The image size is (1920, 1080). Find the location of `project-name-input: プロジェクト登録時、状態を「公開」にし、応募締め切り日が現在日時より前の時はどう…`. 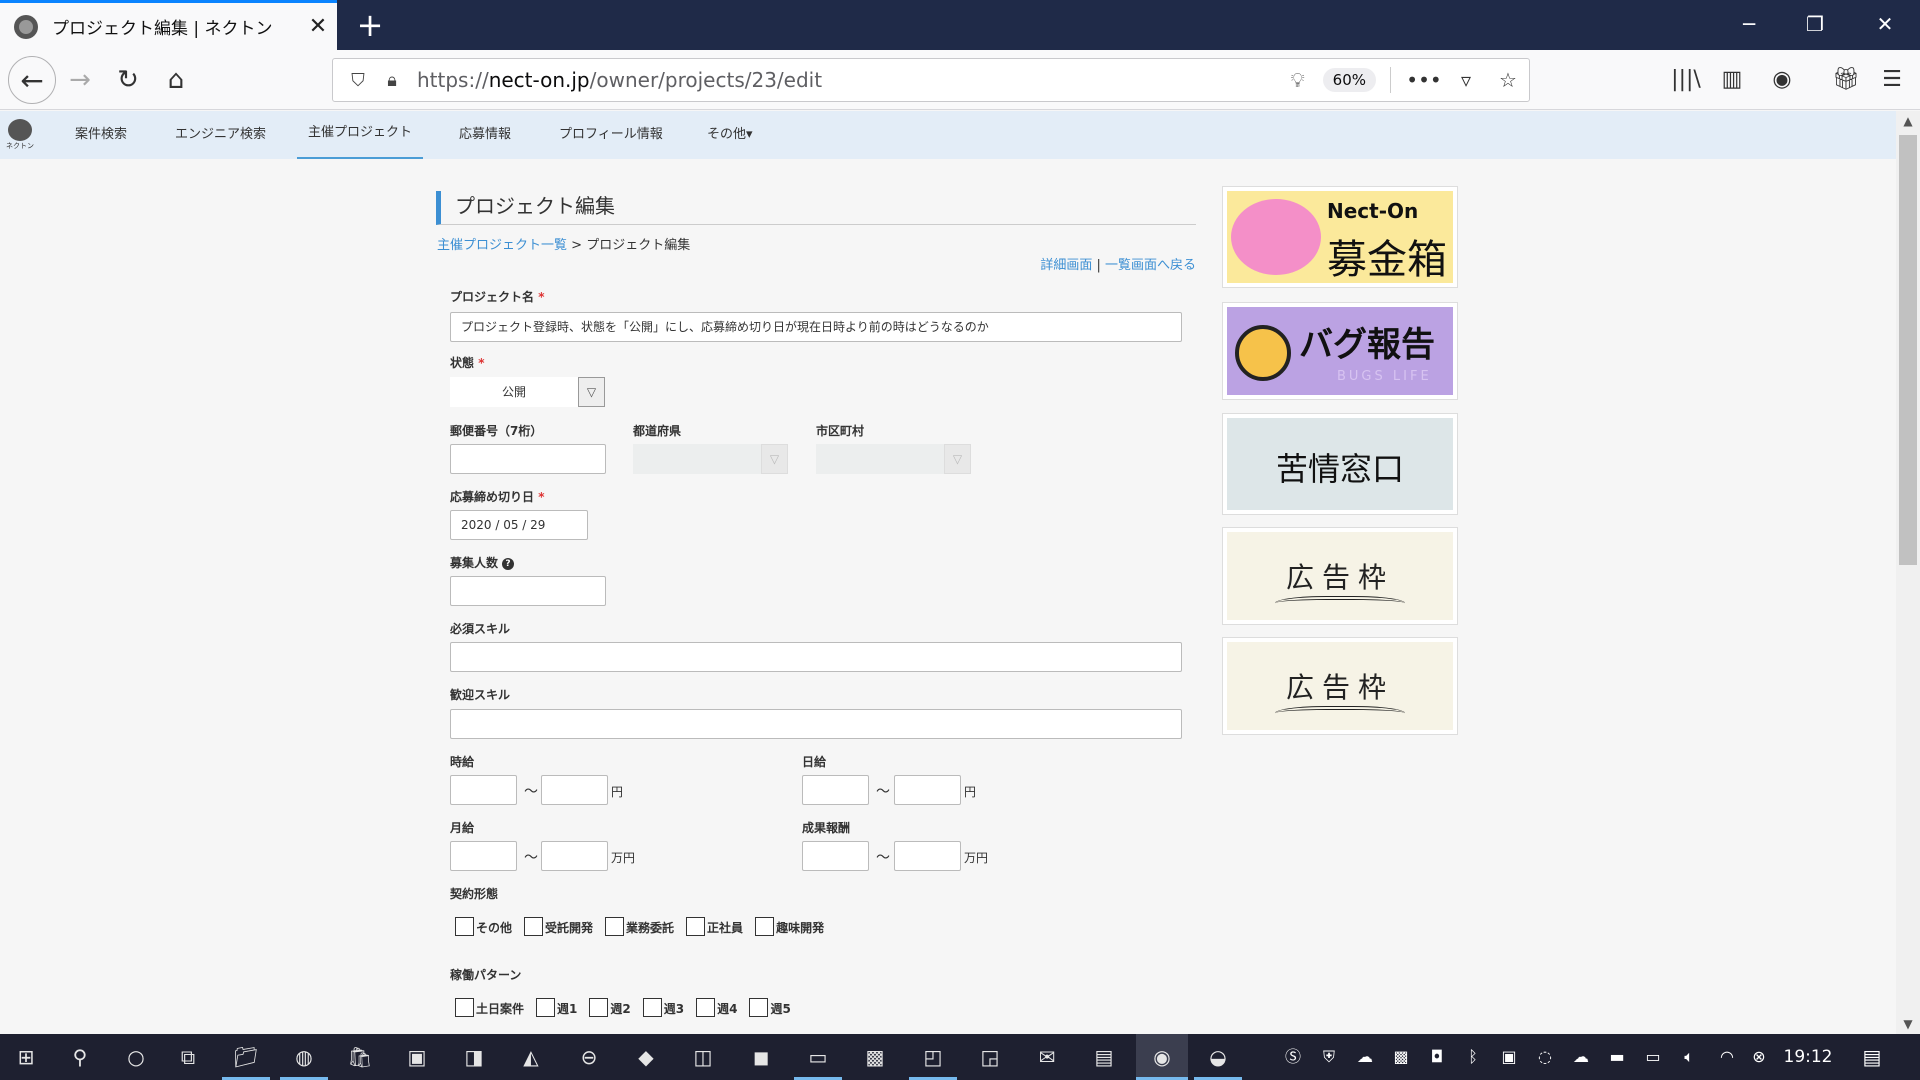

project-name-input: プロジェクト登録時、状態を「公開」にし、応募締め切り日が現在日時より前の時はどう… is located at coordinates (816, 327).